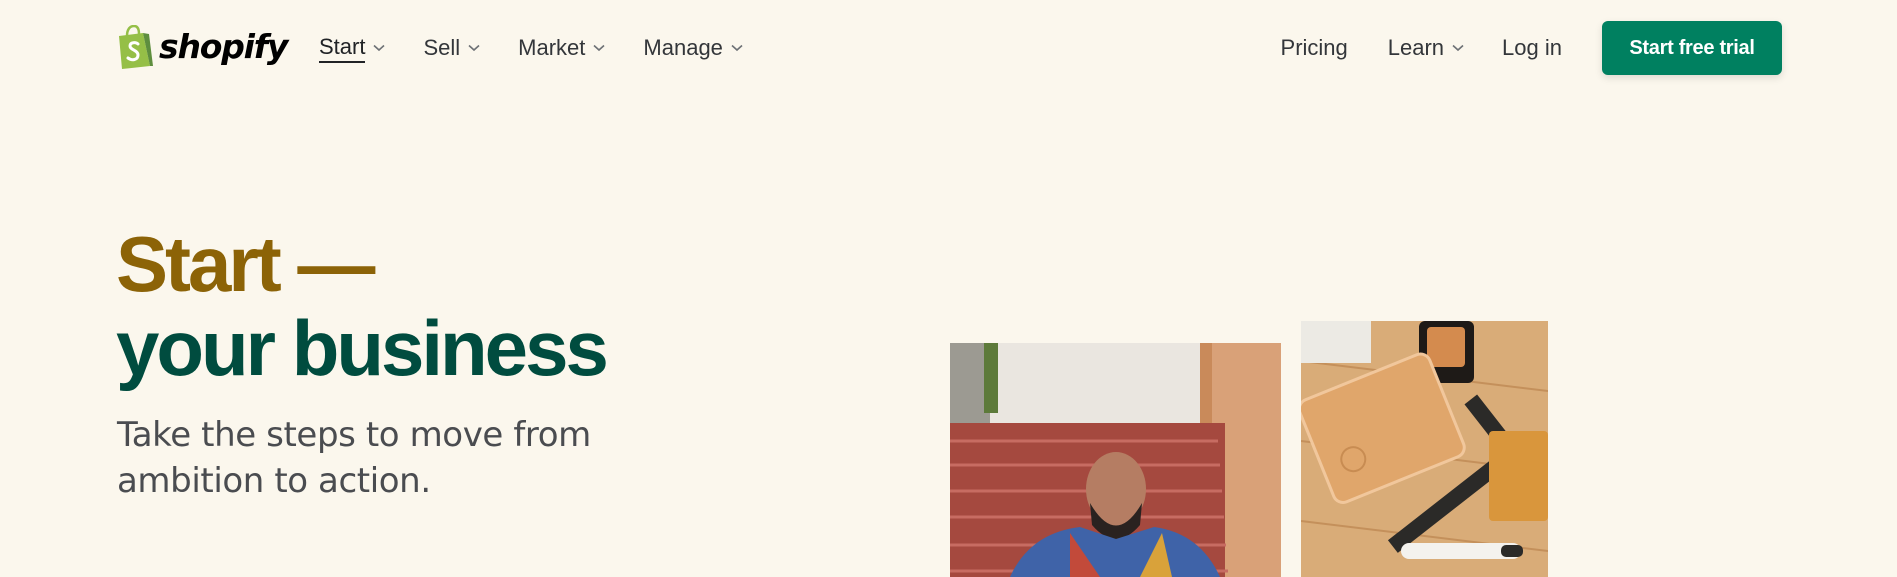 The image size is (1897, 577). I want to click on nav-sell: Sell, so click(451, 48).